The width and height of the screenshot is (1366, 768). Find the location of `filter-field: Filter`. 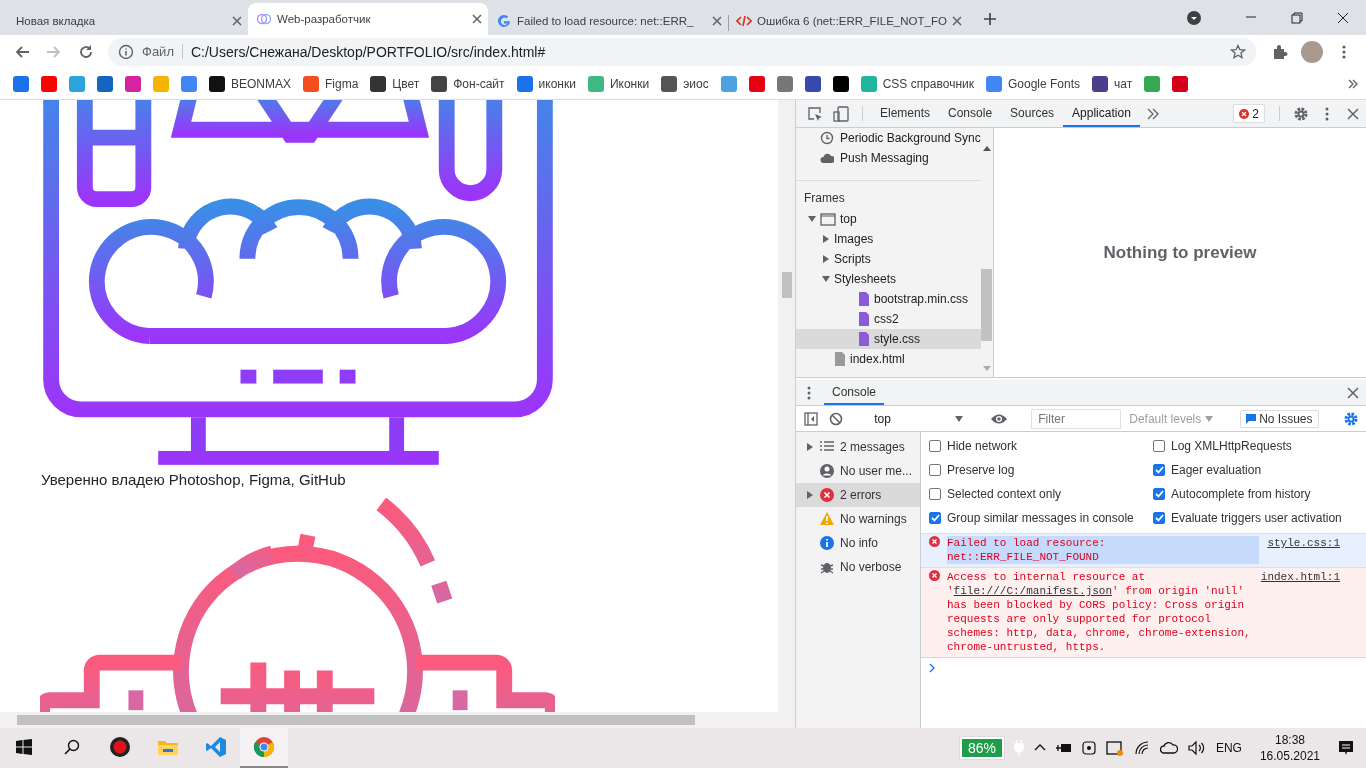

filter-field: Filter is located at coordinates (1076, 418).